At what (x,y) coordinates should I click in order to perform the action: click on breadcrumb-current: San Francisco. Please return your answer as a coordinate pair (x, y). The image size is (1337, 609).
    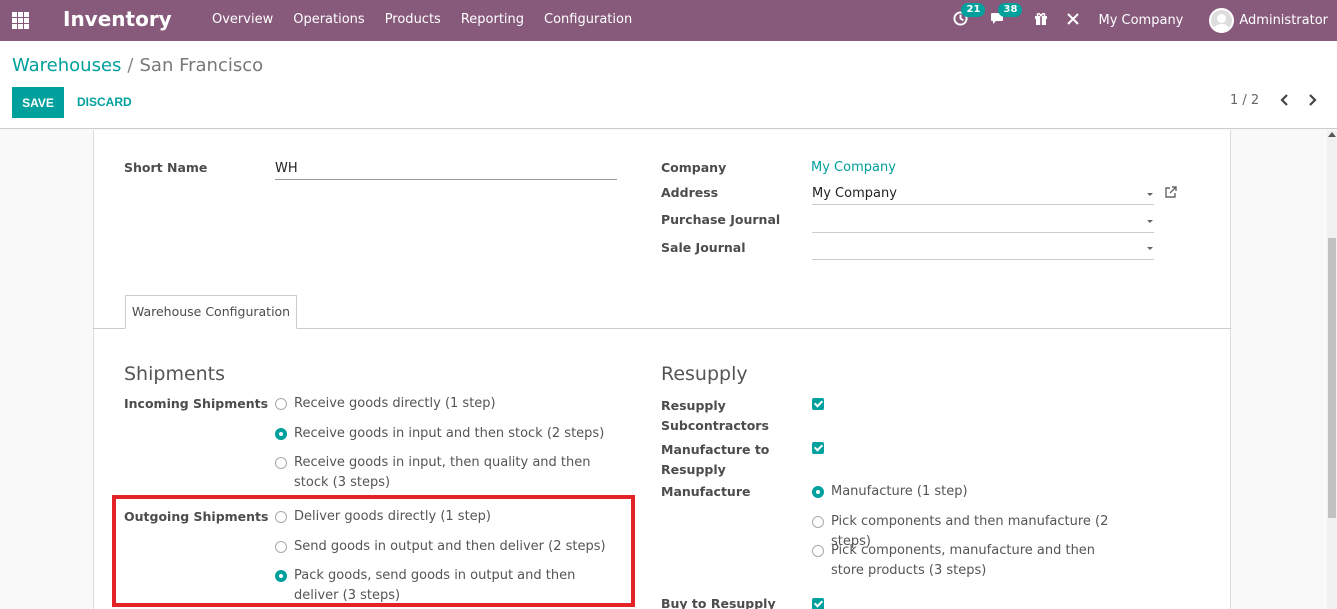
    Looking at the image, I should click on (201, 65).